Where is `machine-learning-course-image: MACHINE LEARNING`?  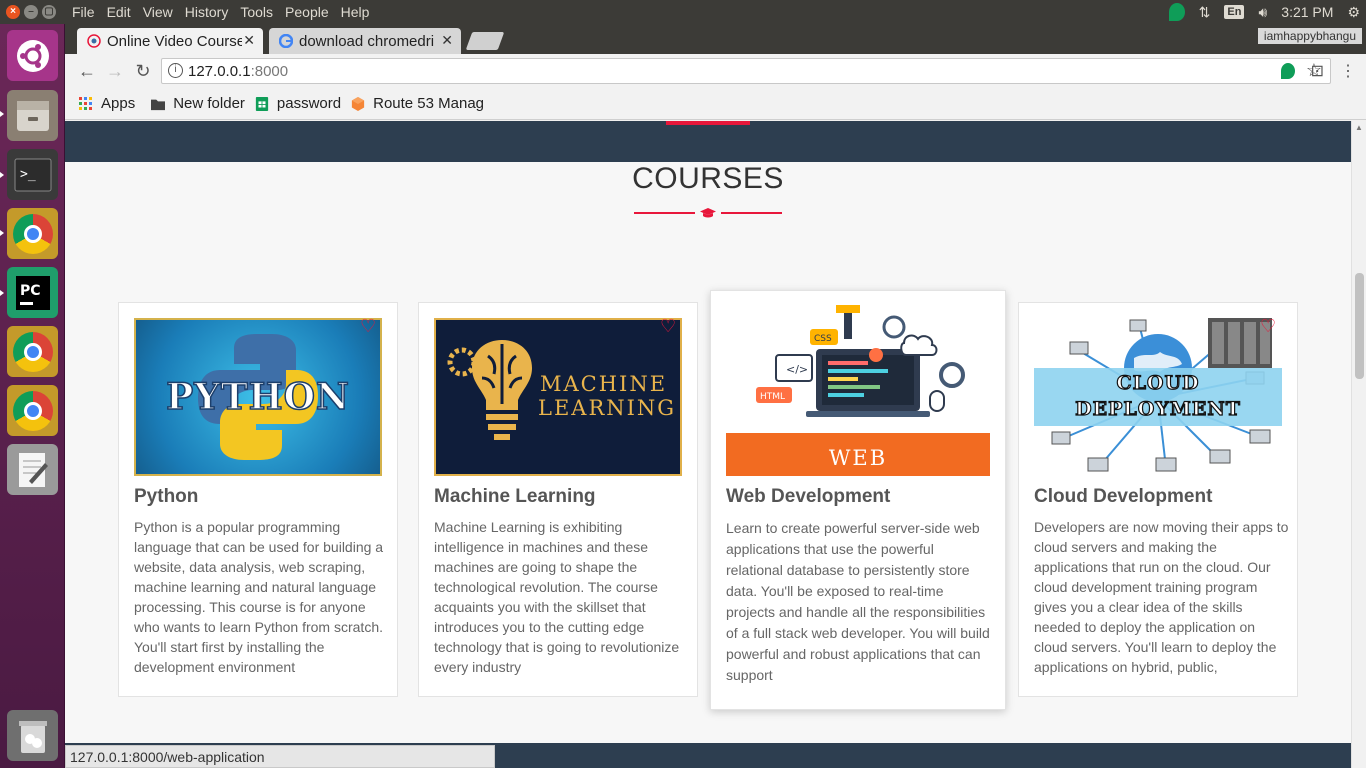 machine-learning-course-image: MACHINE LEARNING is located at coordinates (558, 397).